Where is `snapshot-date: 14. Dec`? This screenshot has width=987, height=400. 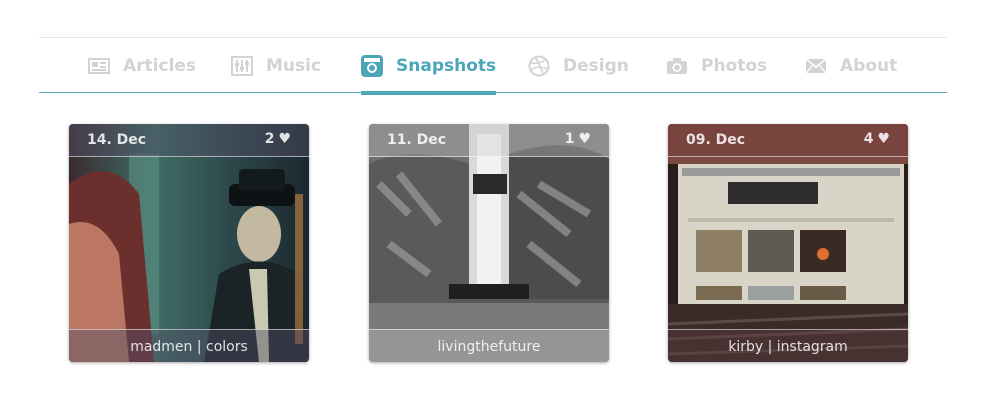 snapshot-date: 14. Dec is located at coordinates (117, 140).